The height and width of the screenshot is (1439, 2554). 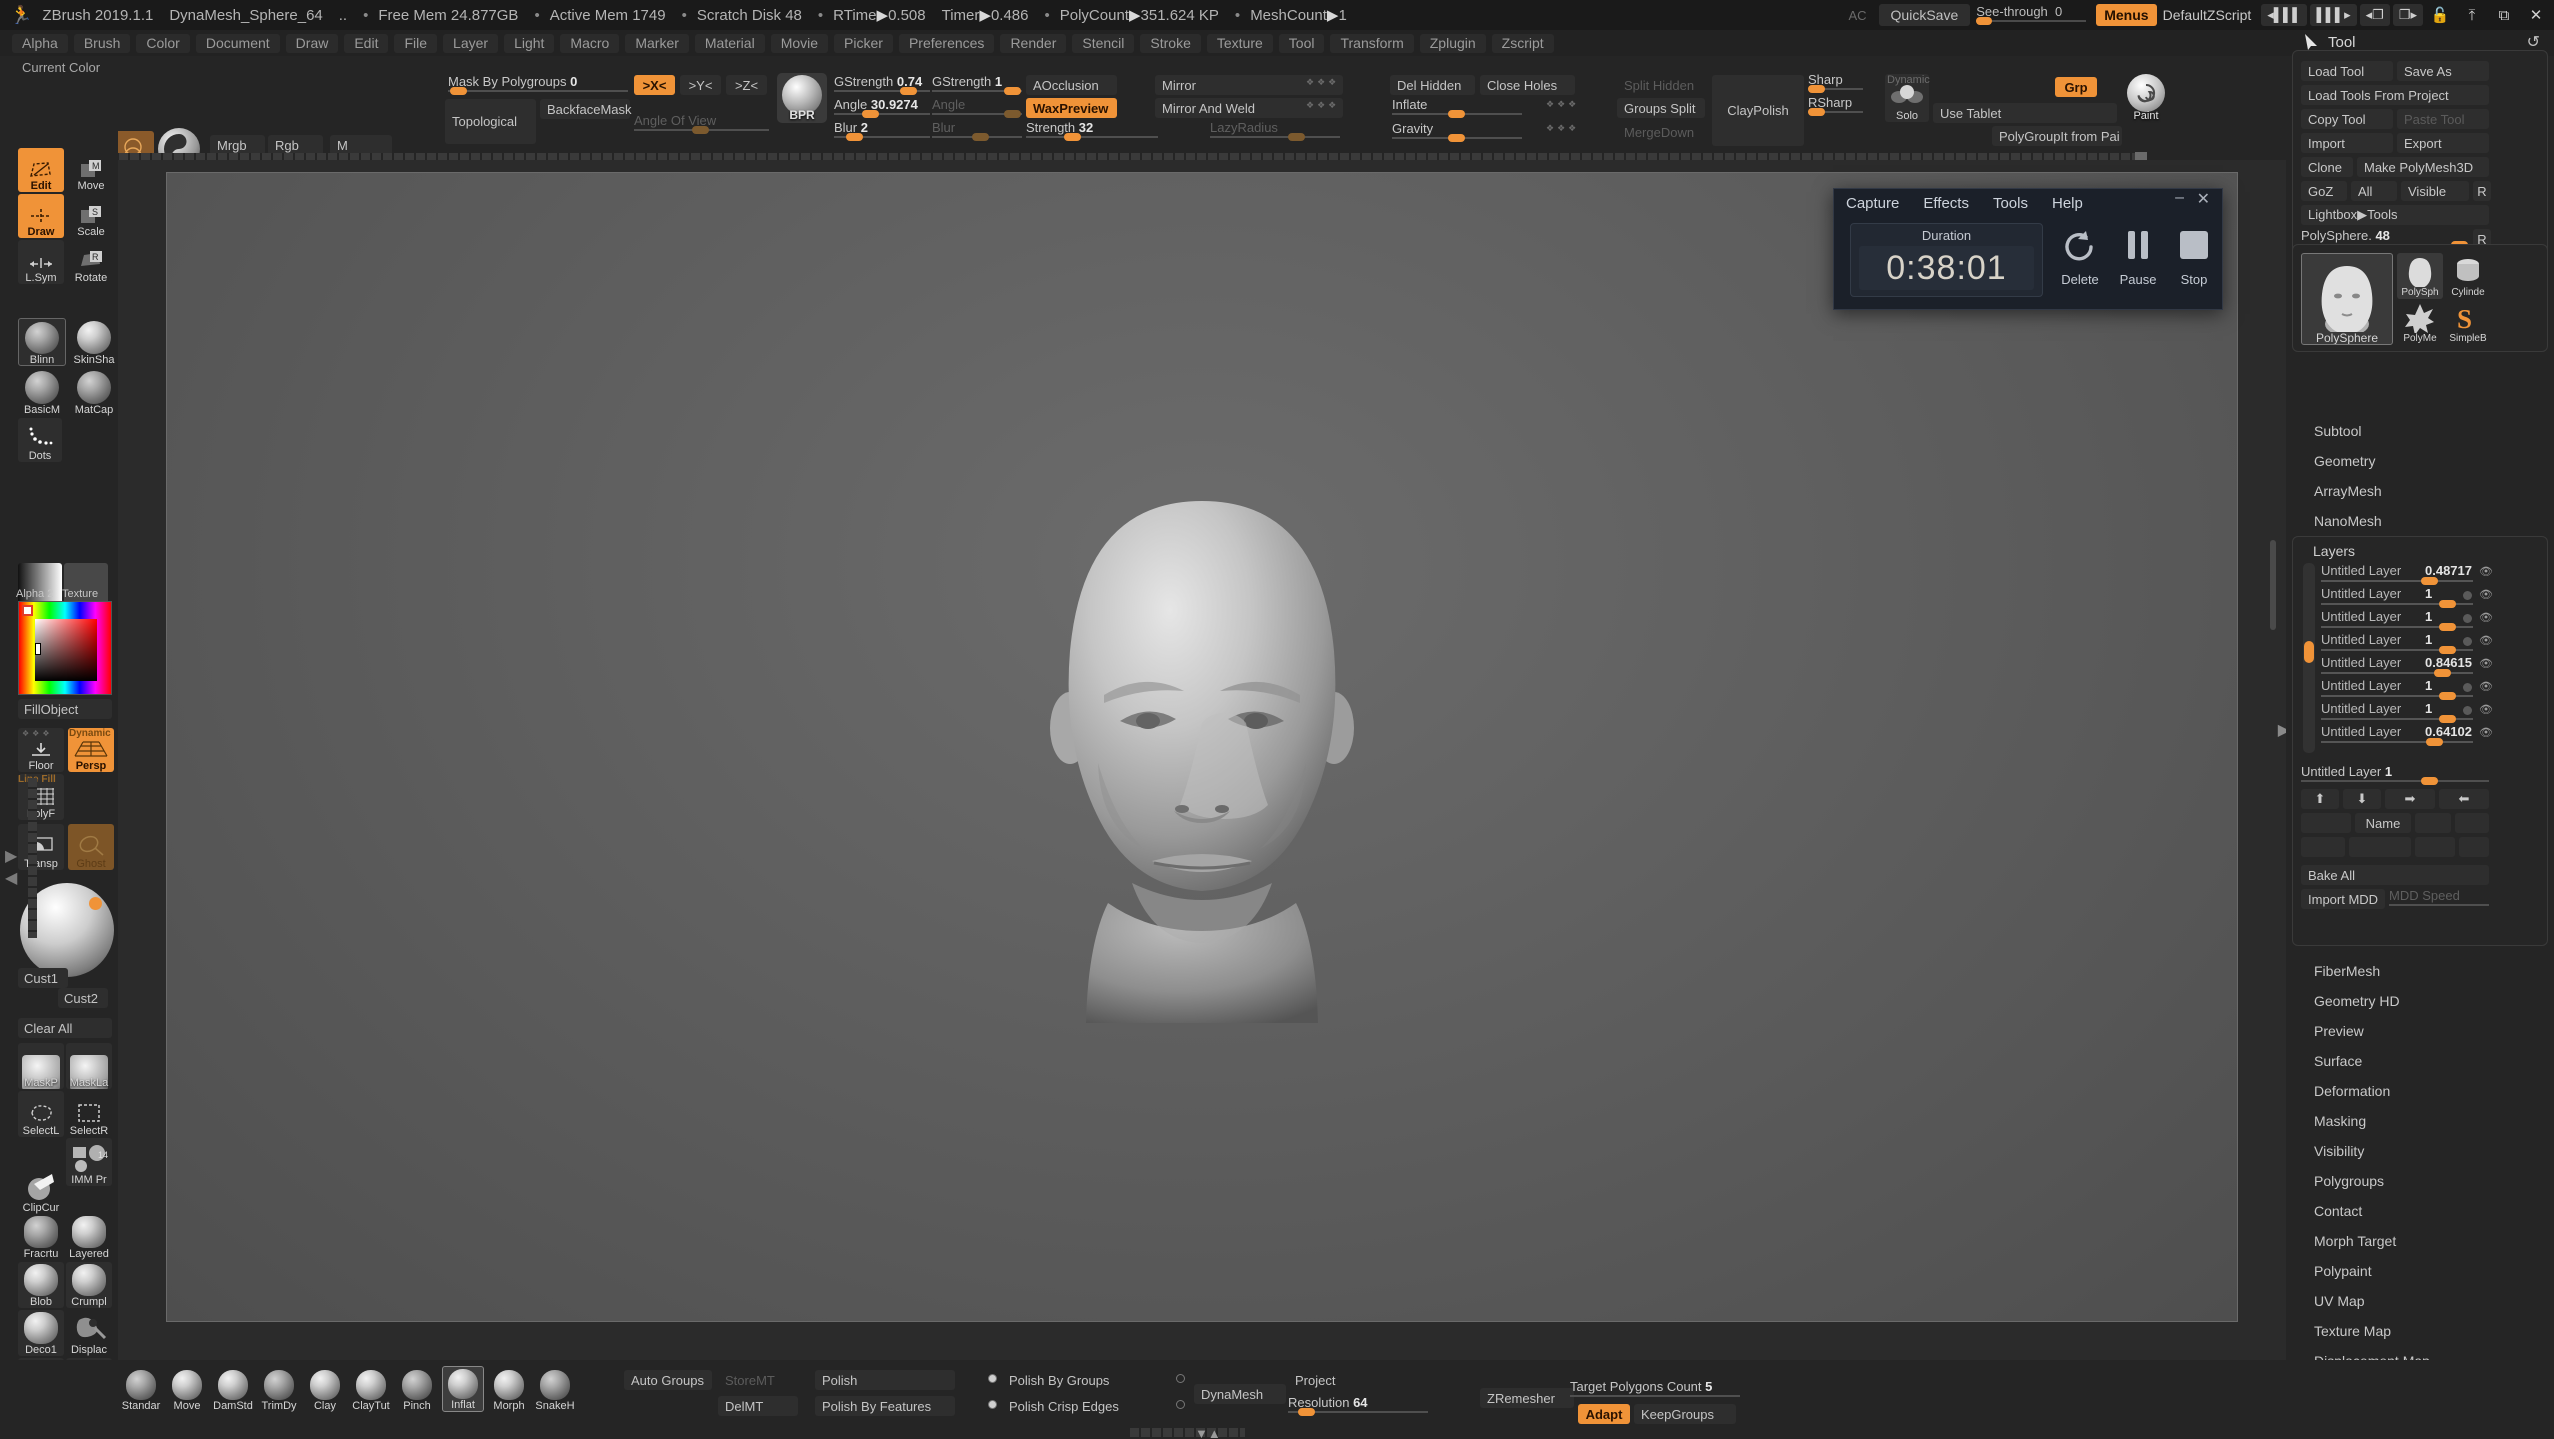 What do you see at coordinates (471, 43) in the screenshot?
I see `menu-item-layer: Layer` at bounding box center [471, 43].